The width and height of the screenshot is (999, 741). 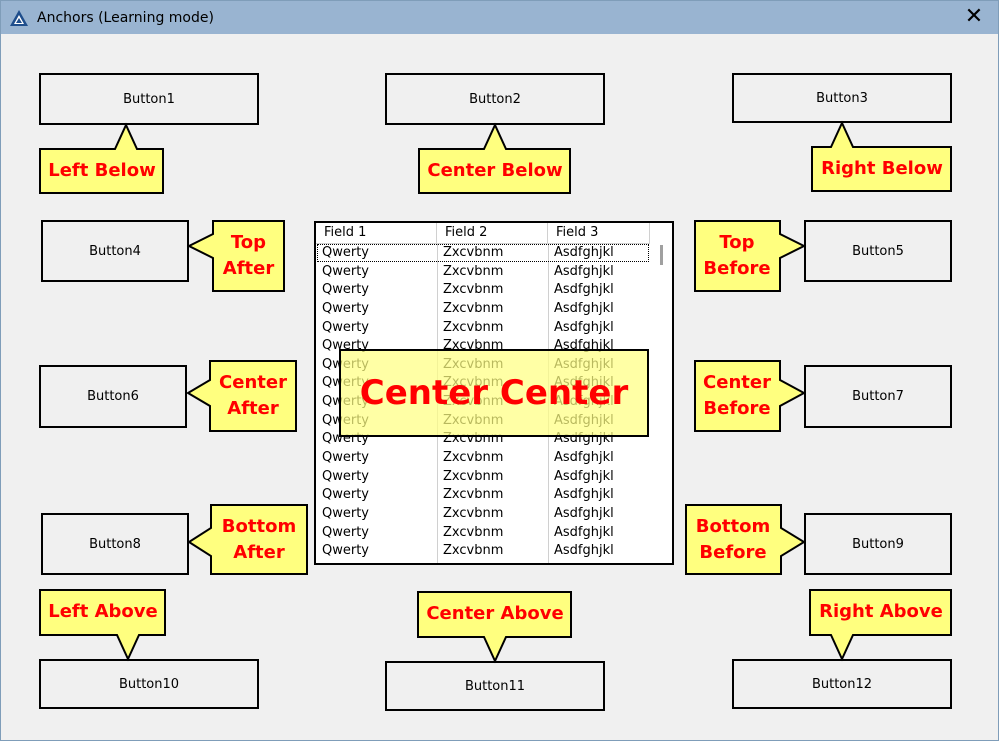 What do you see at coordinates (737, 395) in the screenshot?
I see `callout-center-before-text: Center Before` at bounding box center [737, 395].